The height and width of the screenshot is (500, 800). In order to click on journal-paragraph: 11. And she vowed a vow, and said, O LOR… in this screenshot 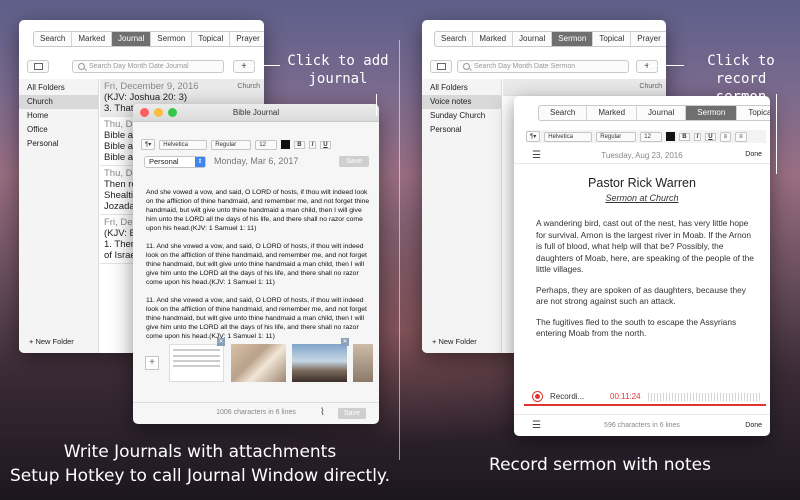, I will do `click(256, 264)`.